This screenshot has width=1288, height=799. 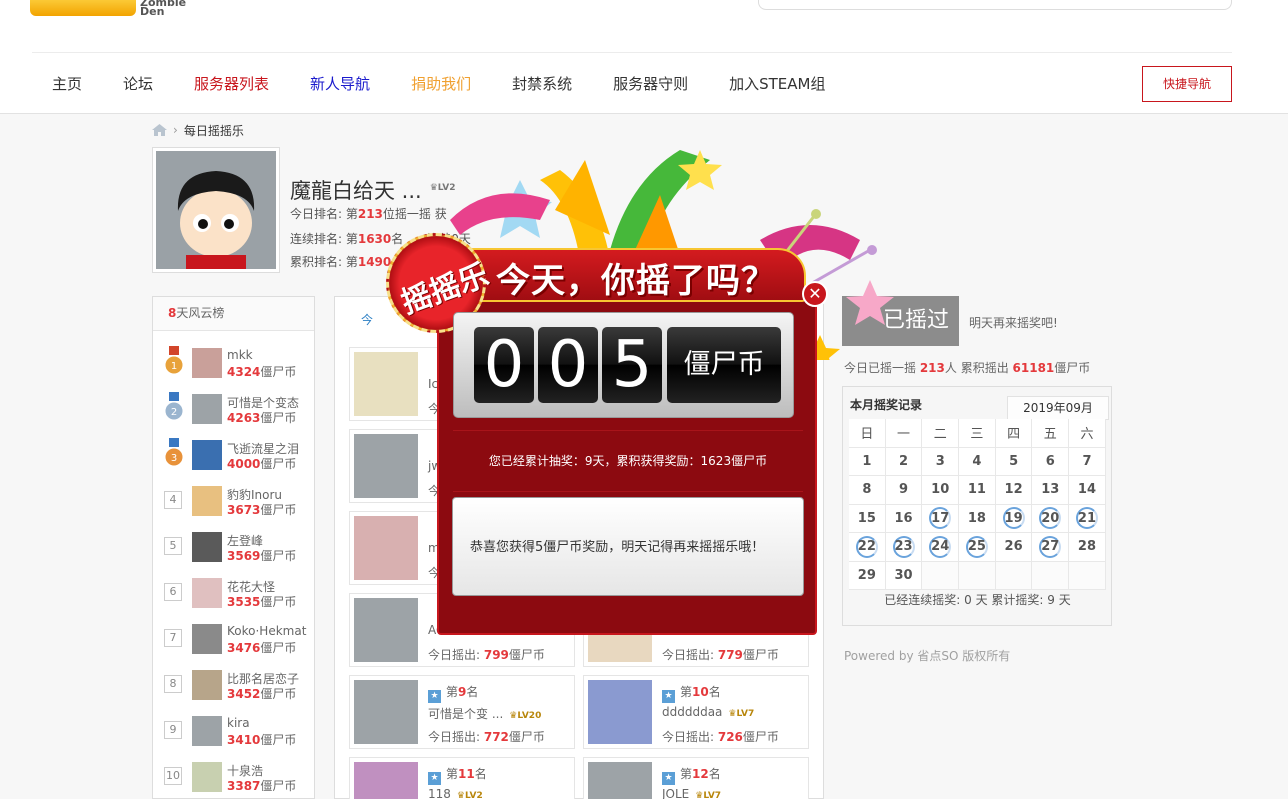 I want to click on calendar-week-row: 15 16 17 18 19 20 21, so click(x=977, y=518).